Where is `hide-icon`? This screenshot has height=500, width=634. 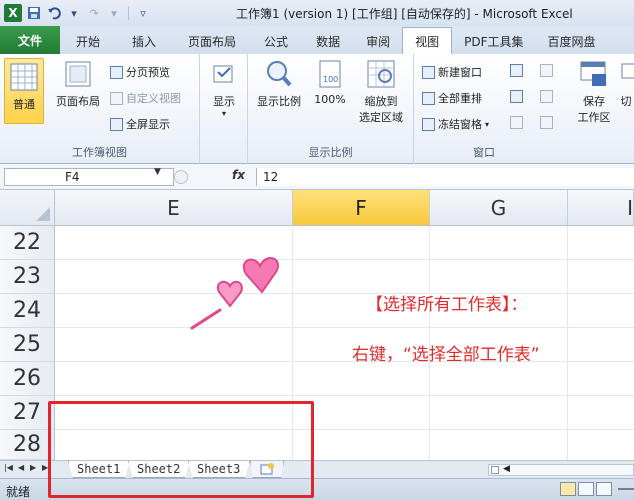
hide-icon is located at coordinates (516, 96).